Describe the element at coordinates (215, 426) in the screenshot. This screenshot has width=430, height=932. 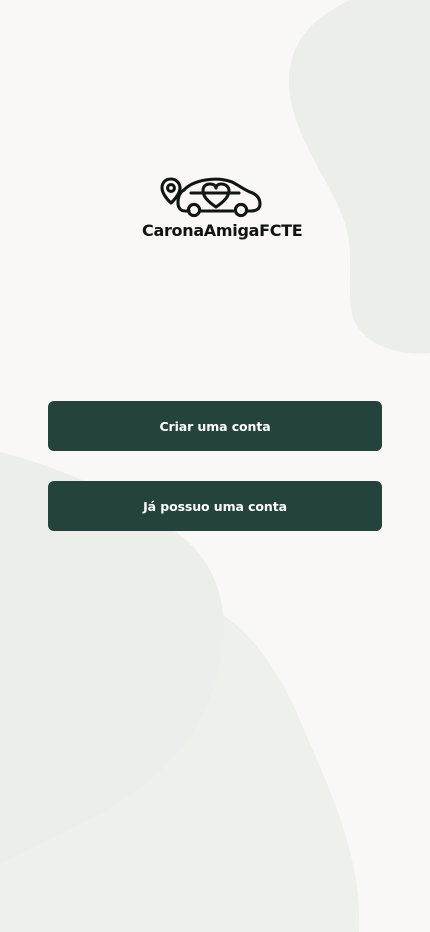
I see `create-account-button: Criar uma conta` at that location.